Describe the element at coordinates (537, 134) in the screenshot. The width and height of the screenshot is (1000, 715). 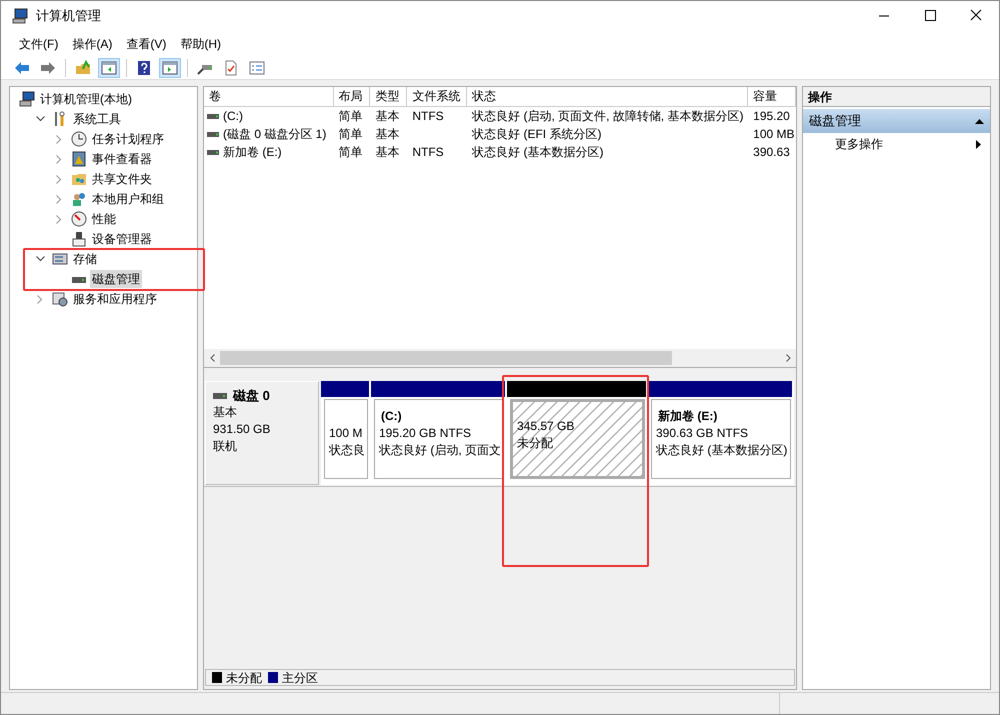
I see `table-cell-text: 状态良好 (EFI 系统分区)` at that location.